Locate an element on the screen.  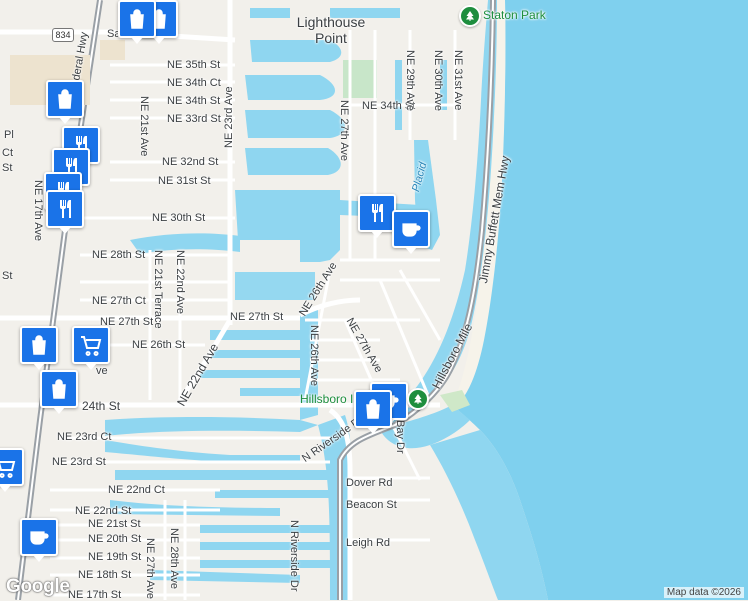
street-ne-22nd-st: NE 22nd St is located at coordinates (103, 511).